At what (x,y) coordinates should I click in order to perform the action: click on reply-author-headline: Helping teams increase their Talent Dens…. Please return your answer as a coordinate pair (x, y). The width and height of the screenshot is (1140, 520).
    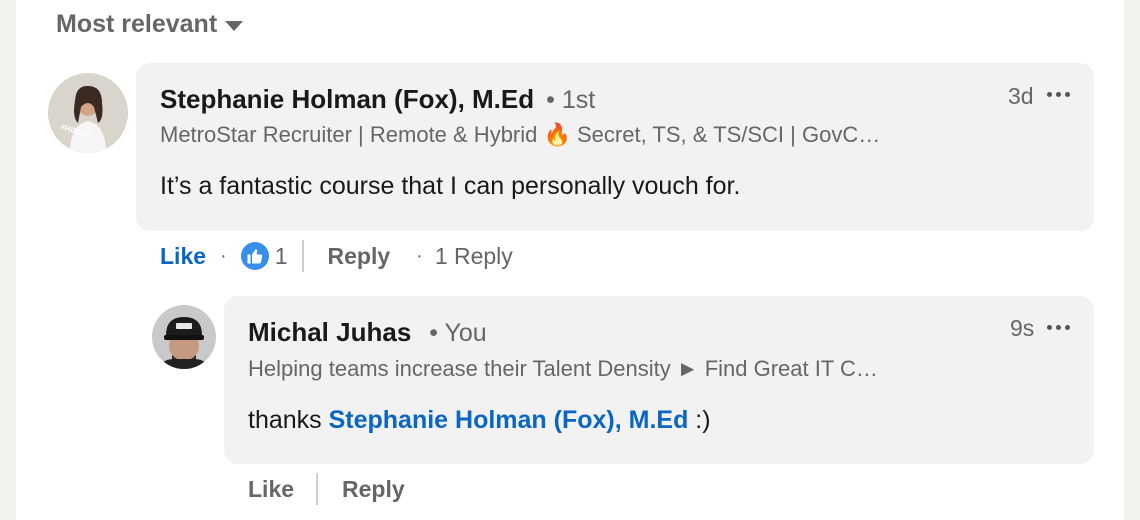
    Looking at the image, I should click on (563, 368).